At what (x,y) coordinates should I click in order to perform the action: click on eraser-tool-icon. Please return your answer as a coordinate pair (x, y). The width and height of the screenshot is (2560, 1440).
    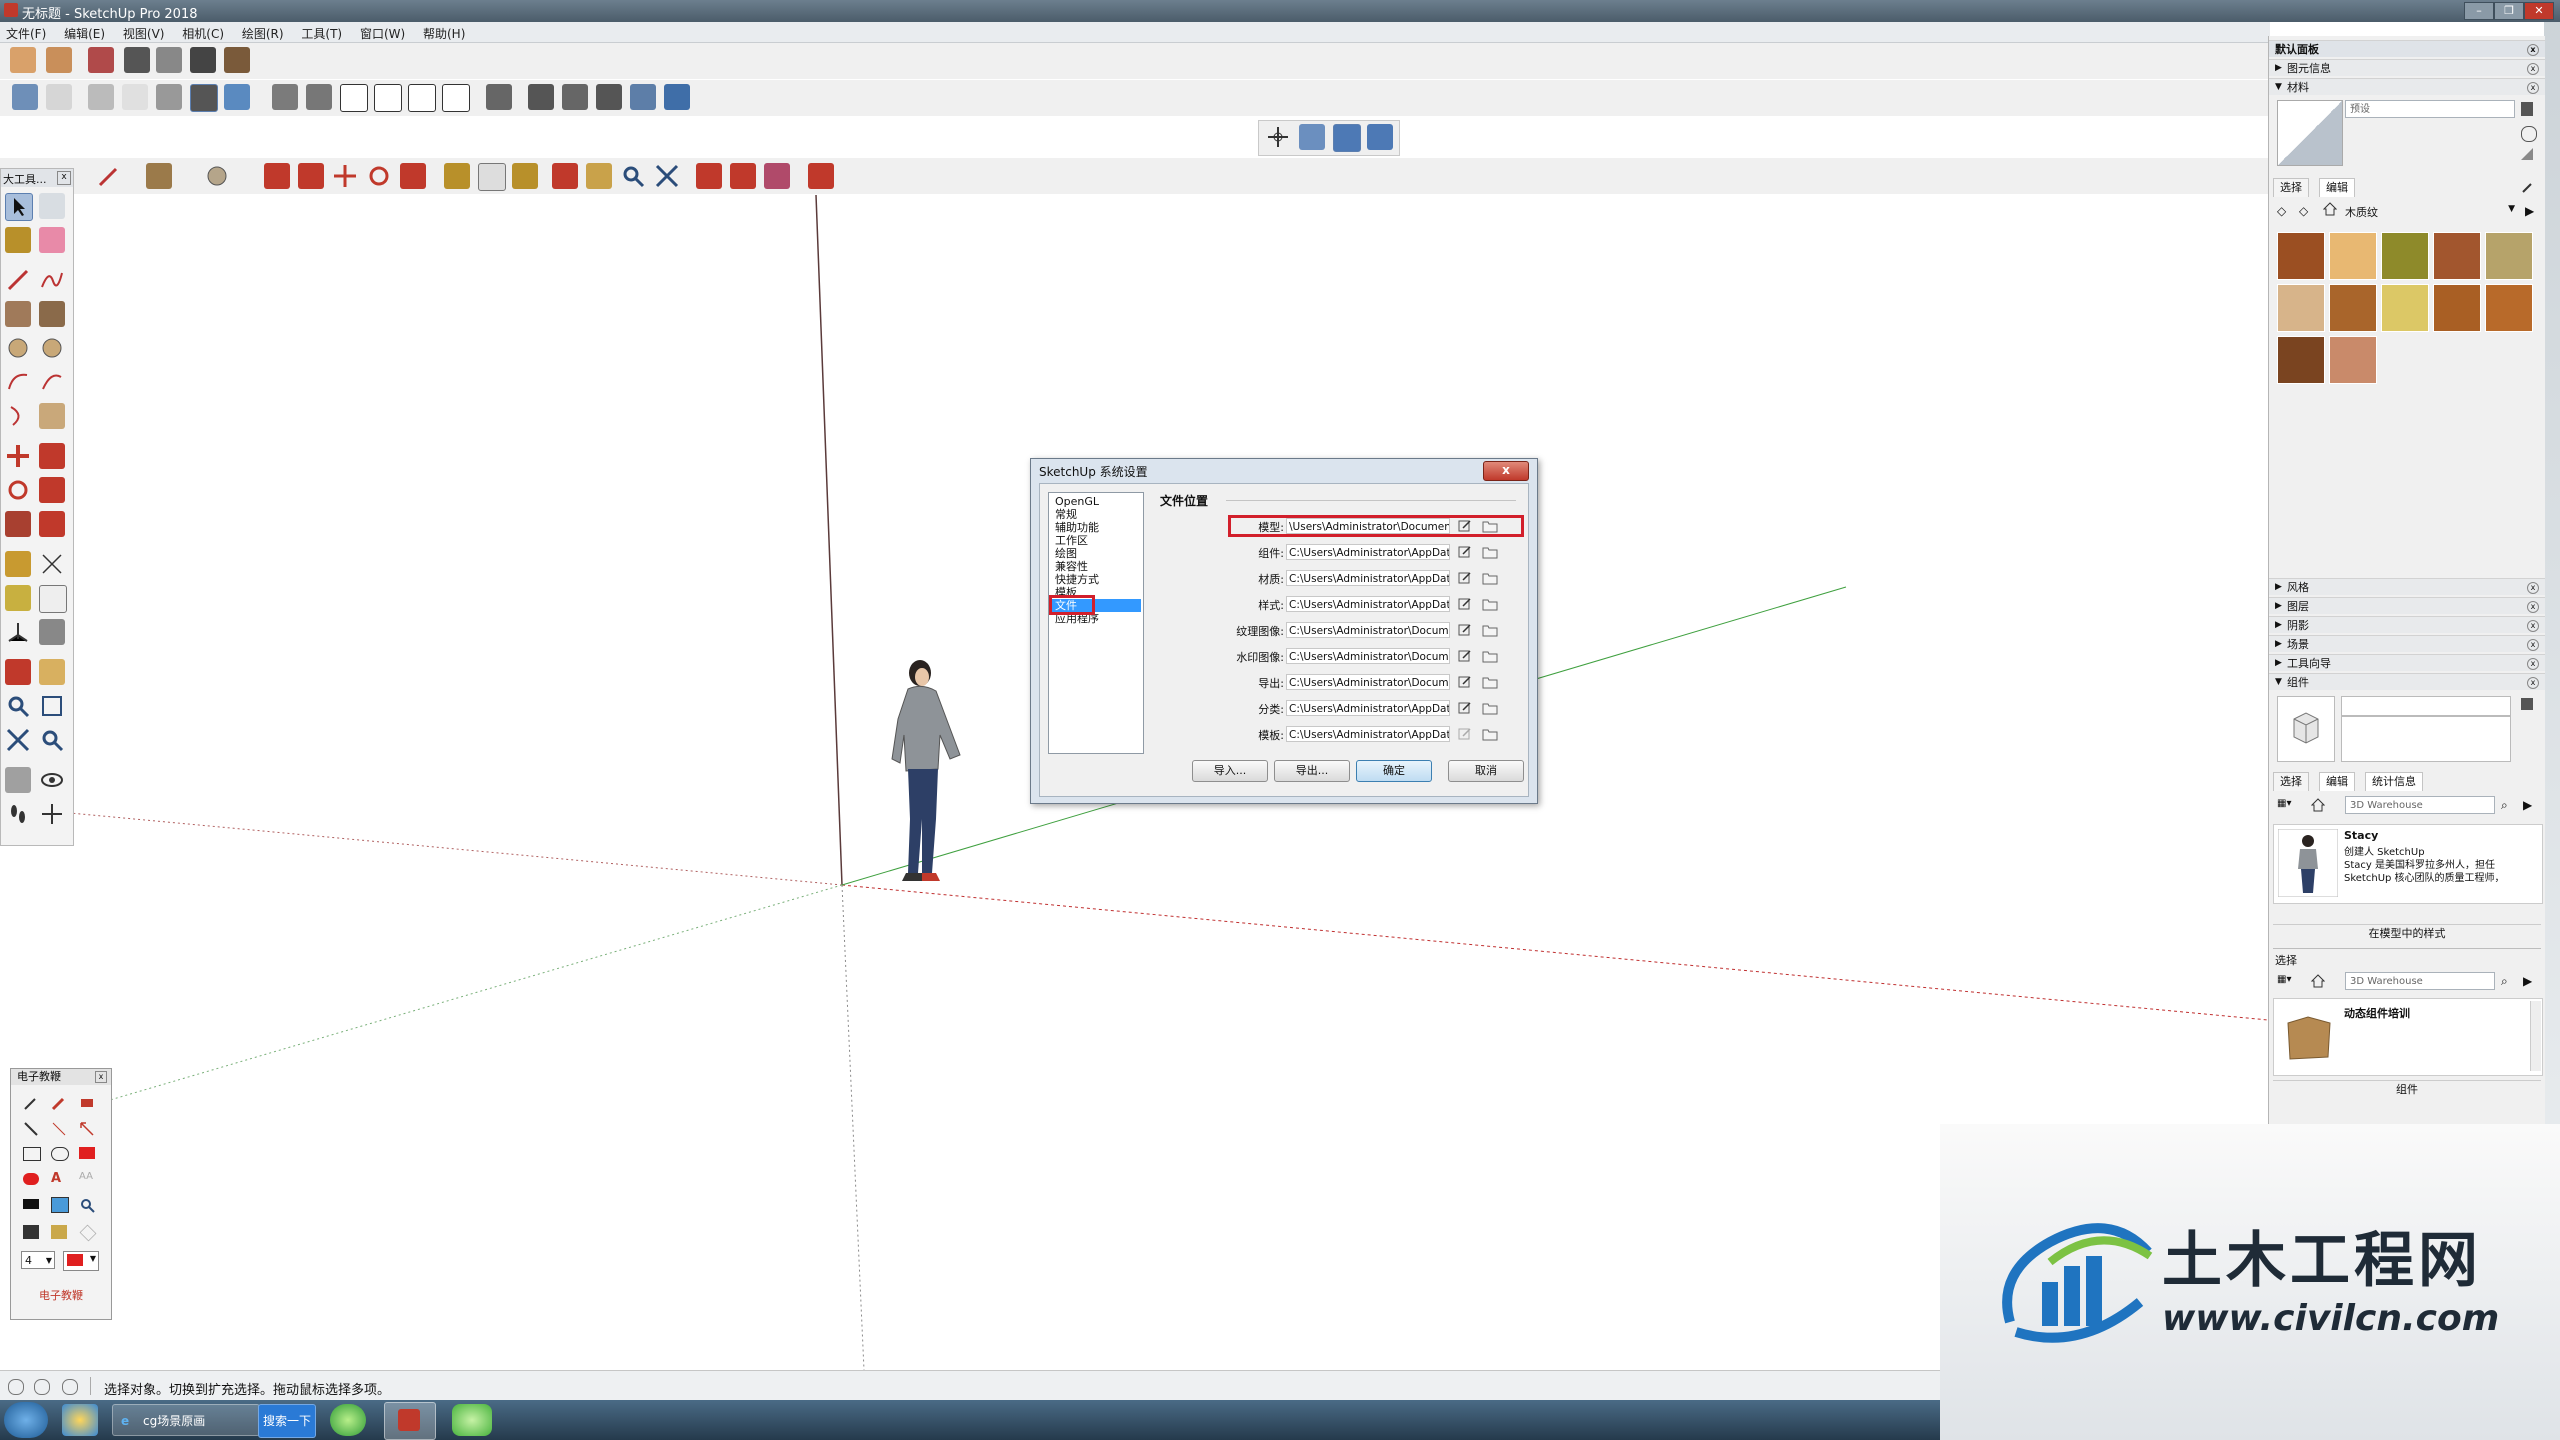
    Looking at the image, I should click on (52, 240).